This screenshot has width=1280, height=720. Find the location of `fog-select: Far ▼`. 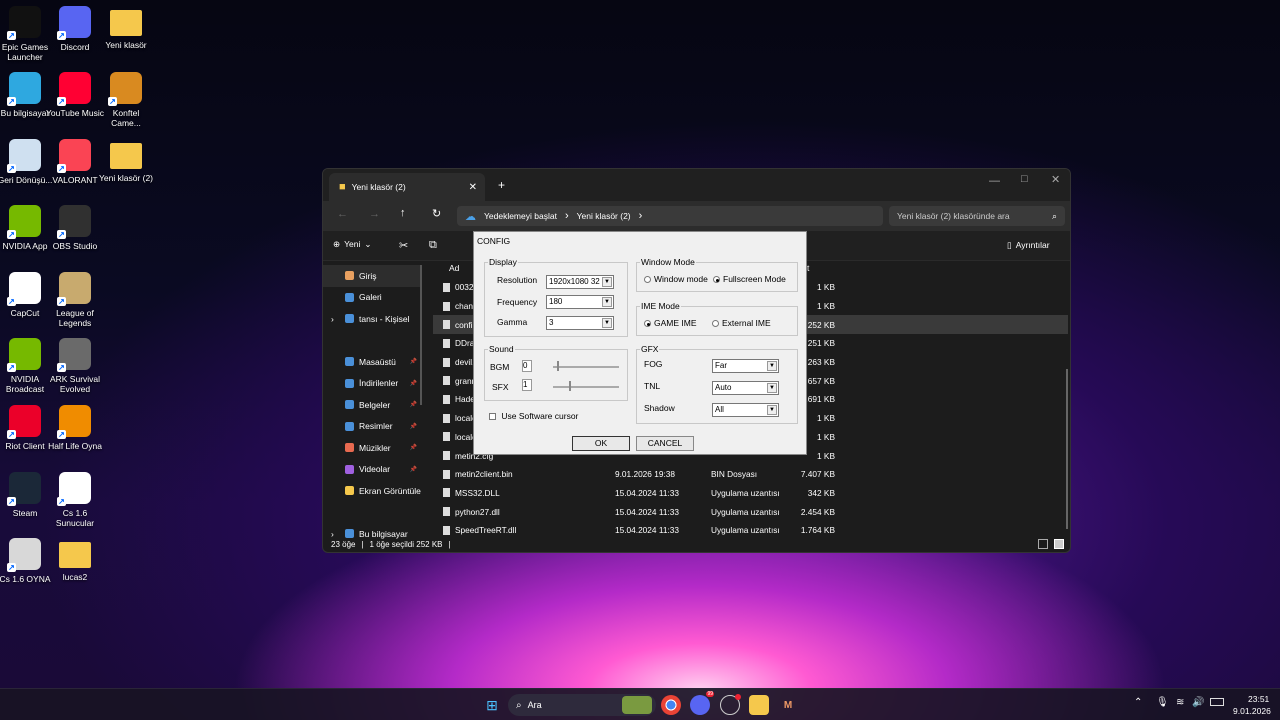

fog-select: Far ▼ is located at coordinates (745, 366).